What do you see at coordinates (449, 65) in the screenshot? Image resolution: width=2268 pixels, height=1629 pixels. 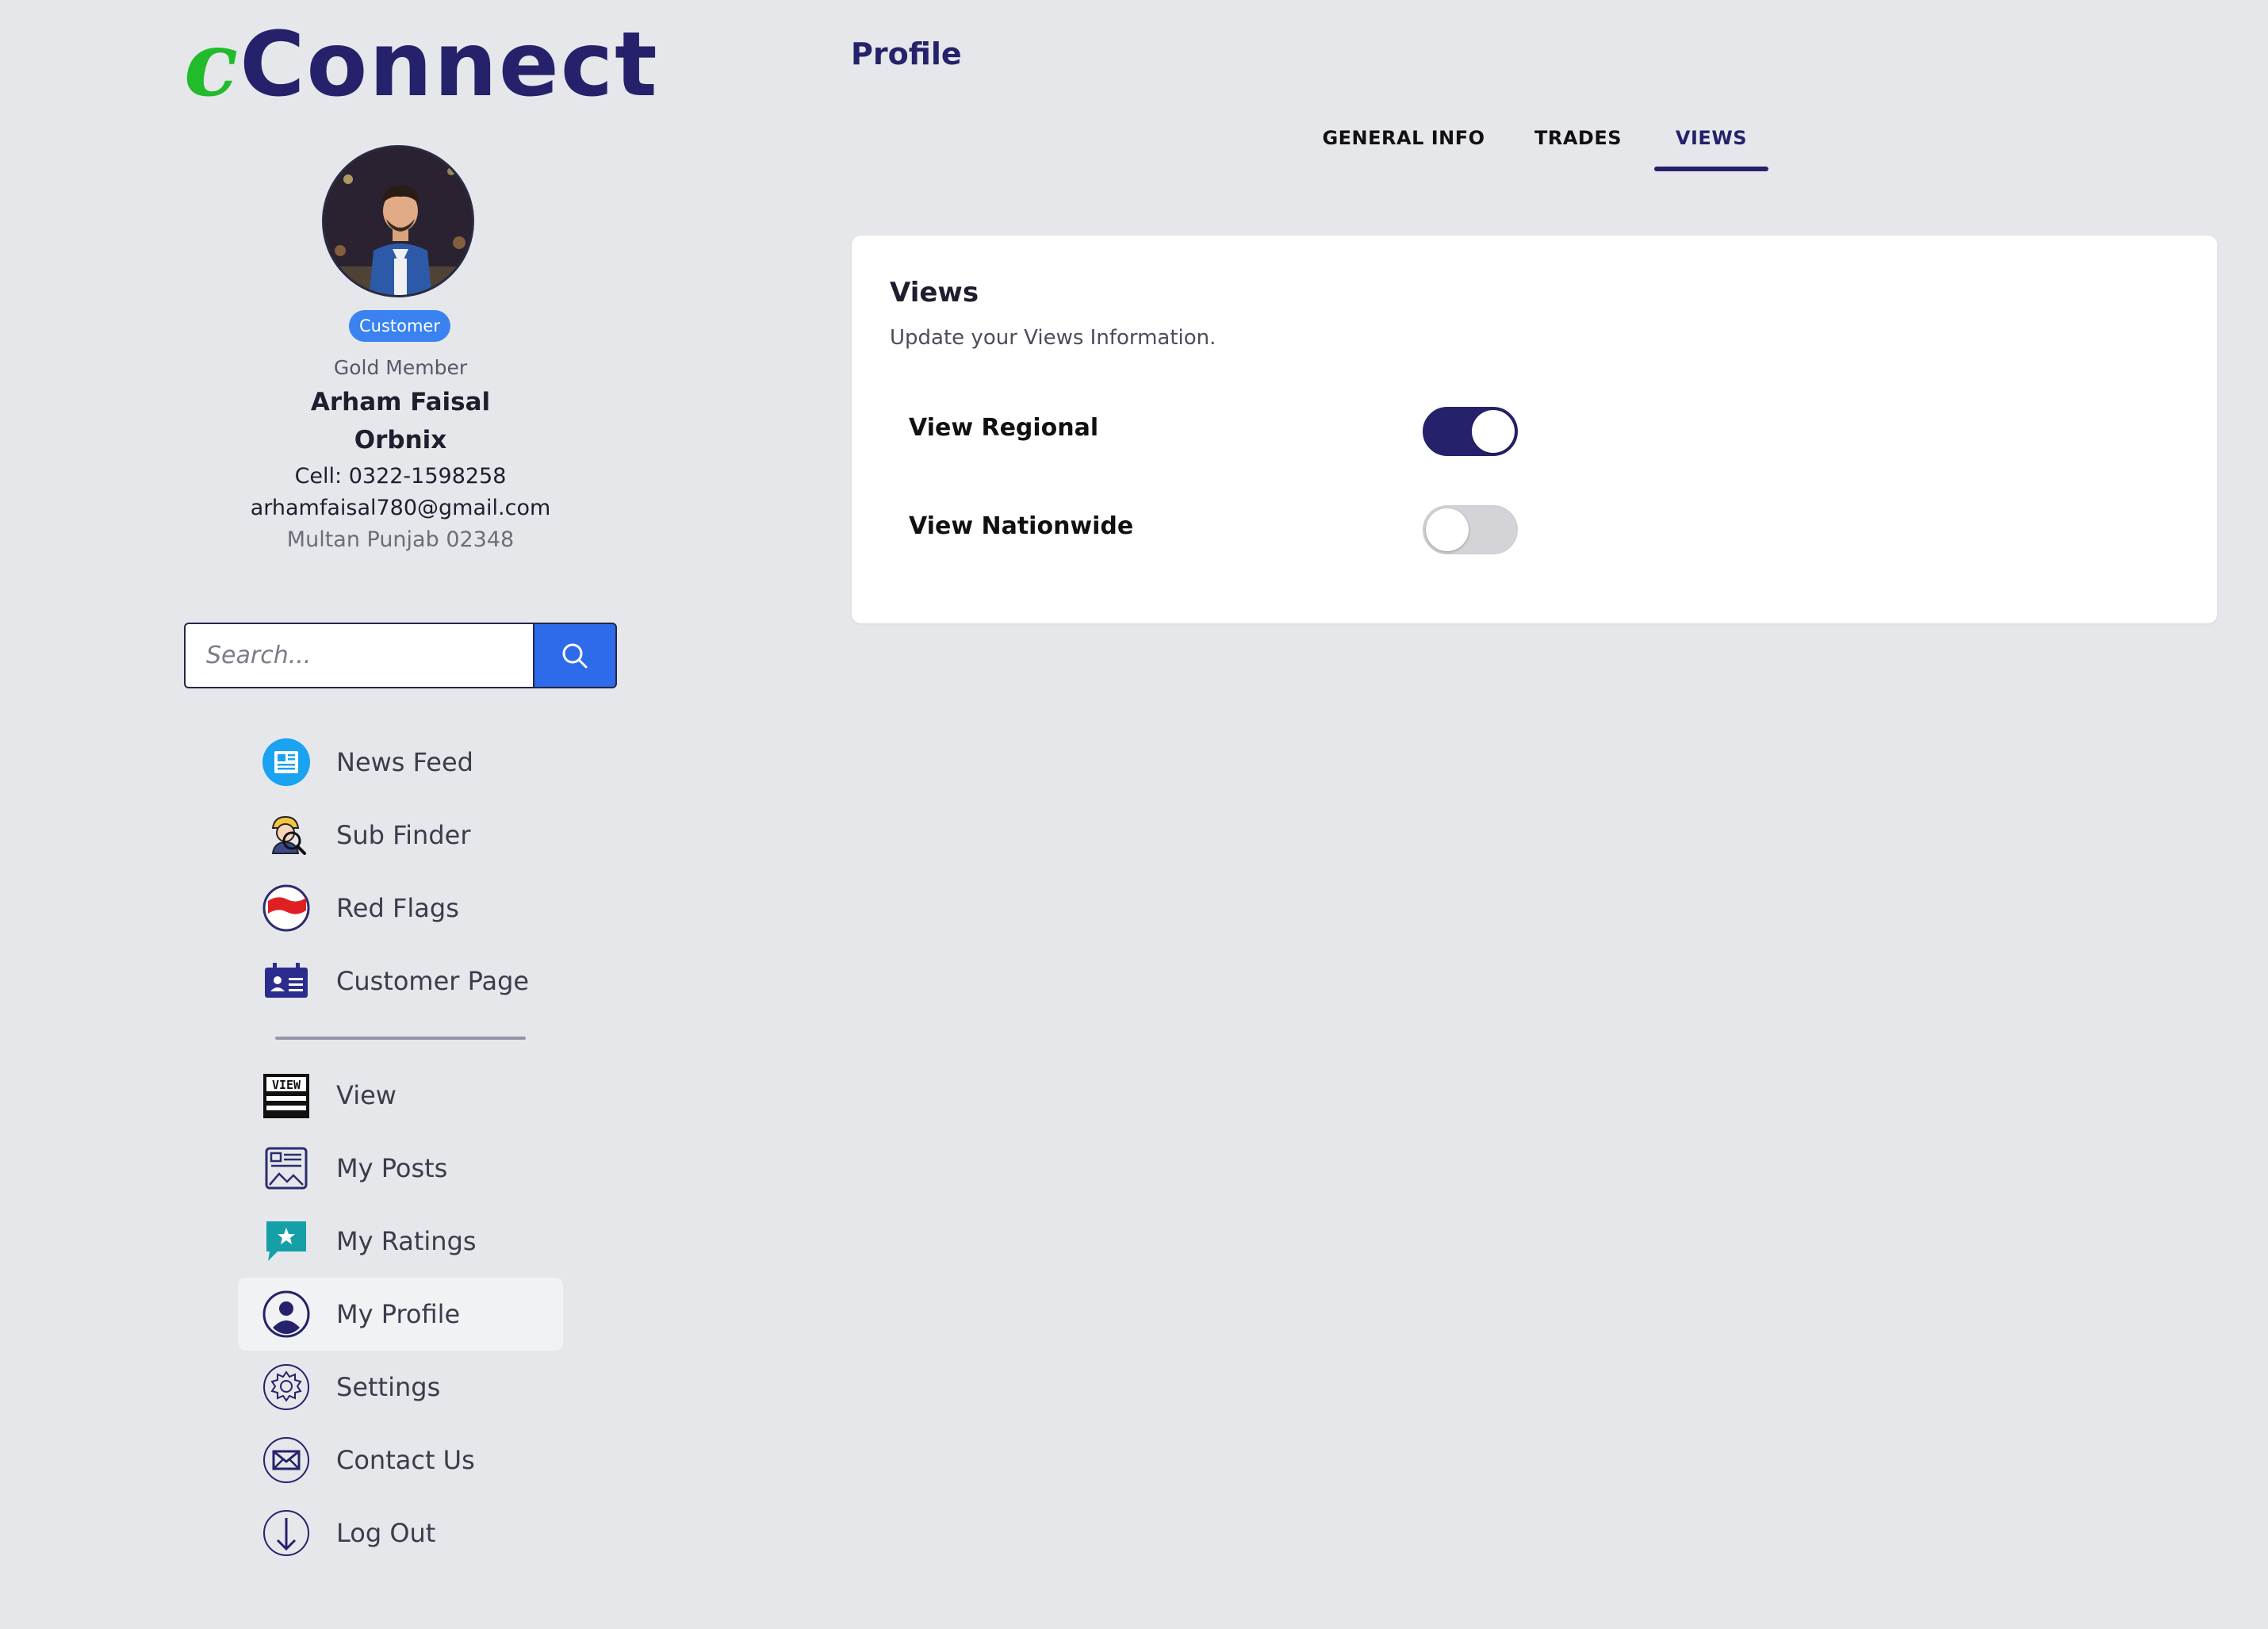 I see `logo-text: Connect` at bounding box center [449, 65].